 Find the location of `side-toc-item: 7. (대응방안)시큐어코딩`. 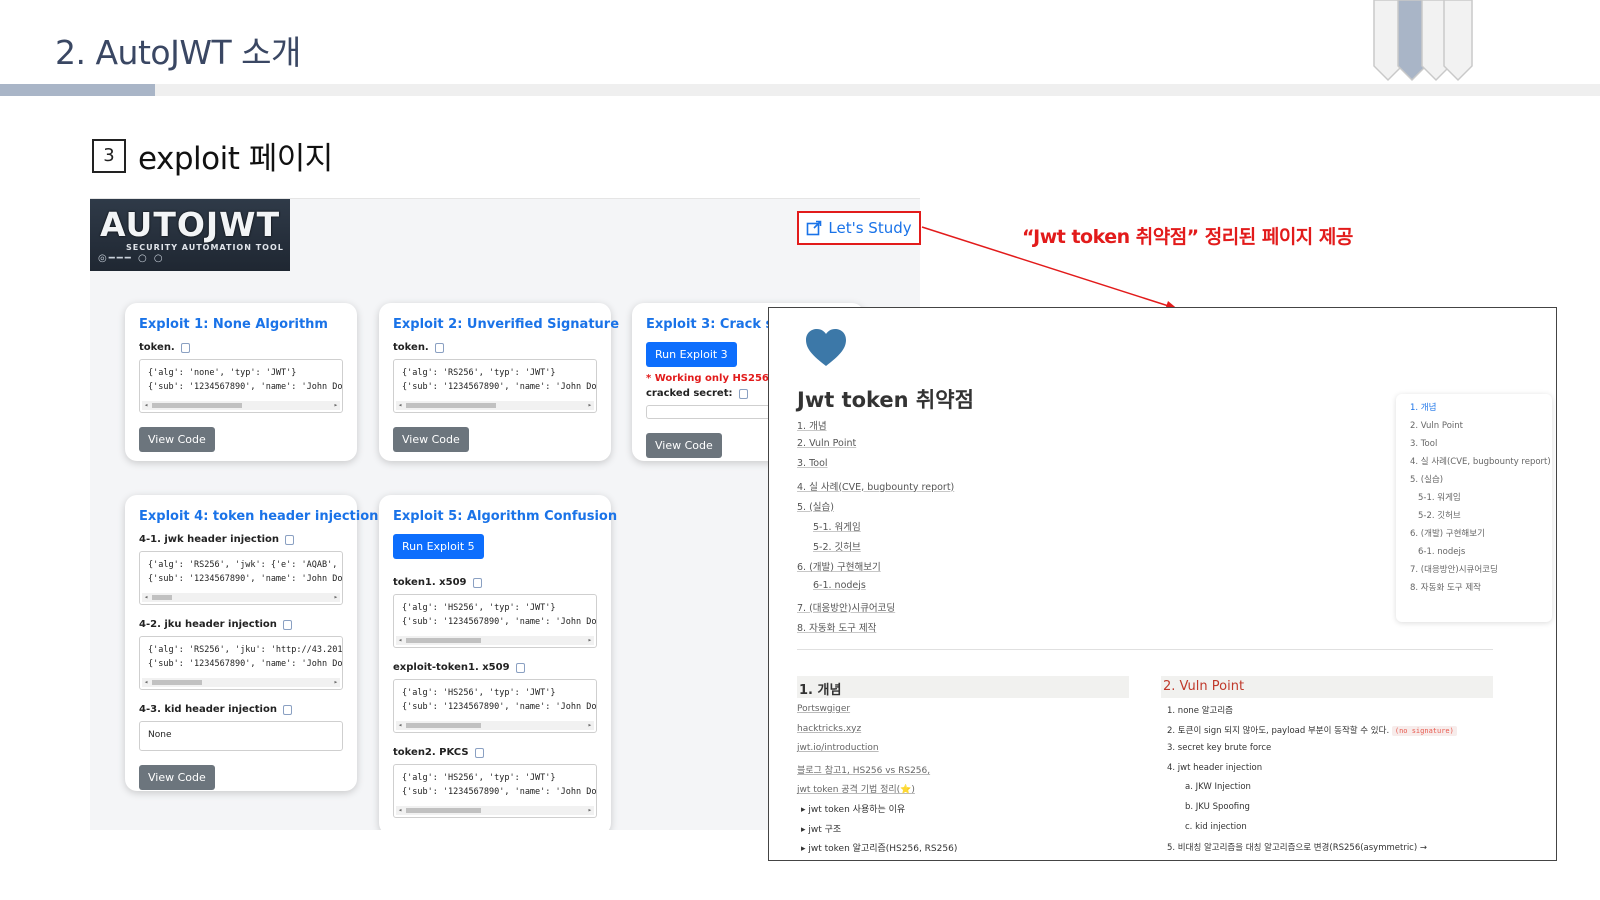

side-toc-item: 7. (대응방안)시큐어코딩 is located at coordinates (1481, 570).